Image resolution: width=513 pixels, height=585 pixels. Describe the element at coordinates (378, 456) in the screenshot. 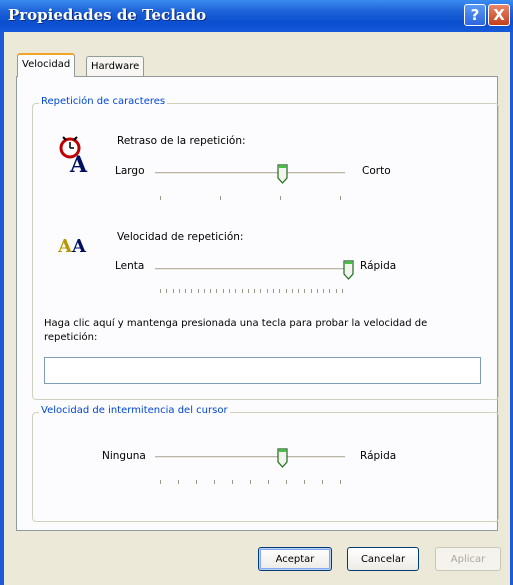

I see `blink-max-label: Rápida` at that location.